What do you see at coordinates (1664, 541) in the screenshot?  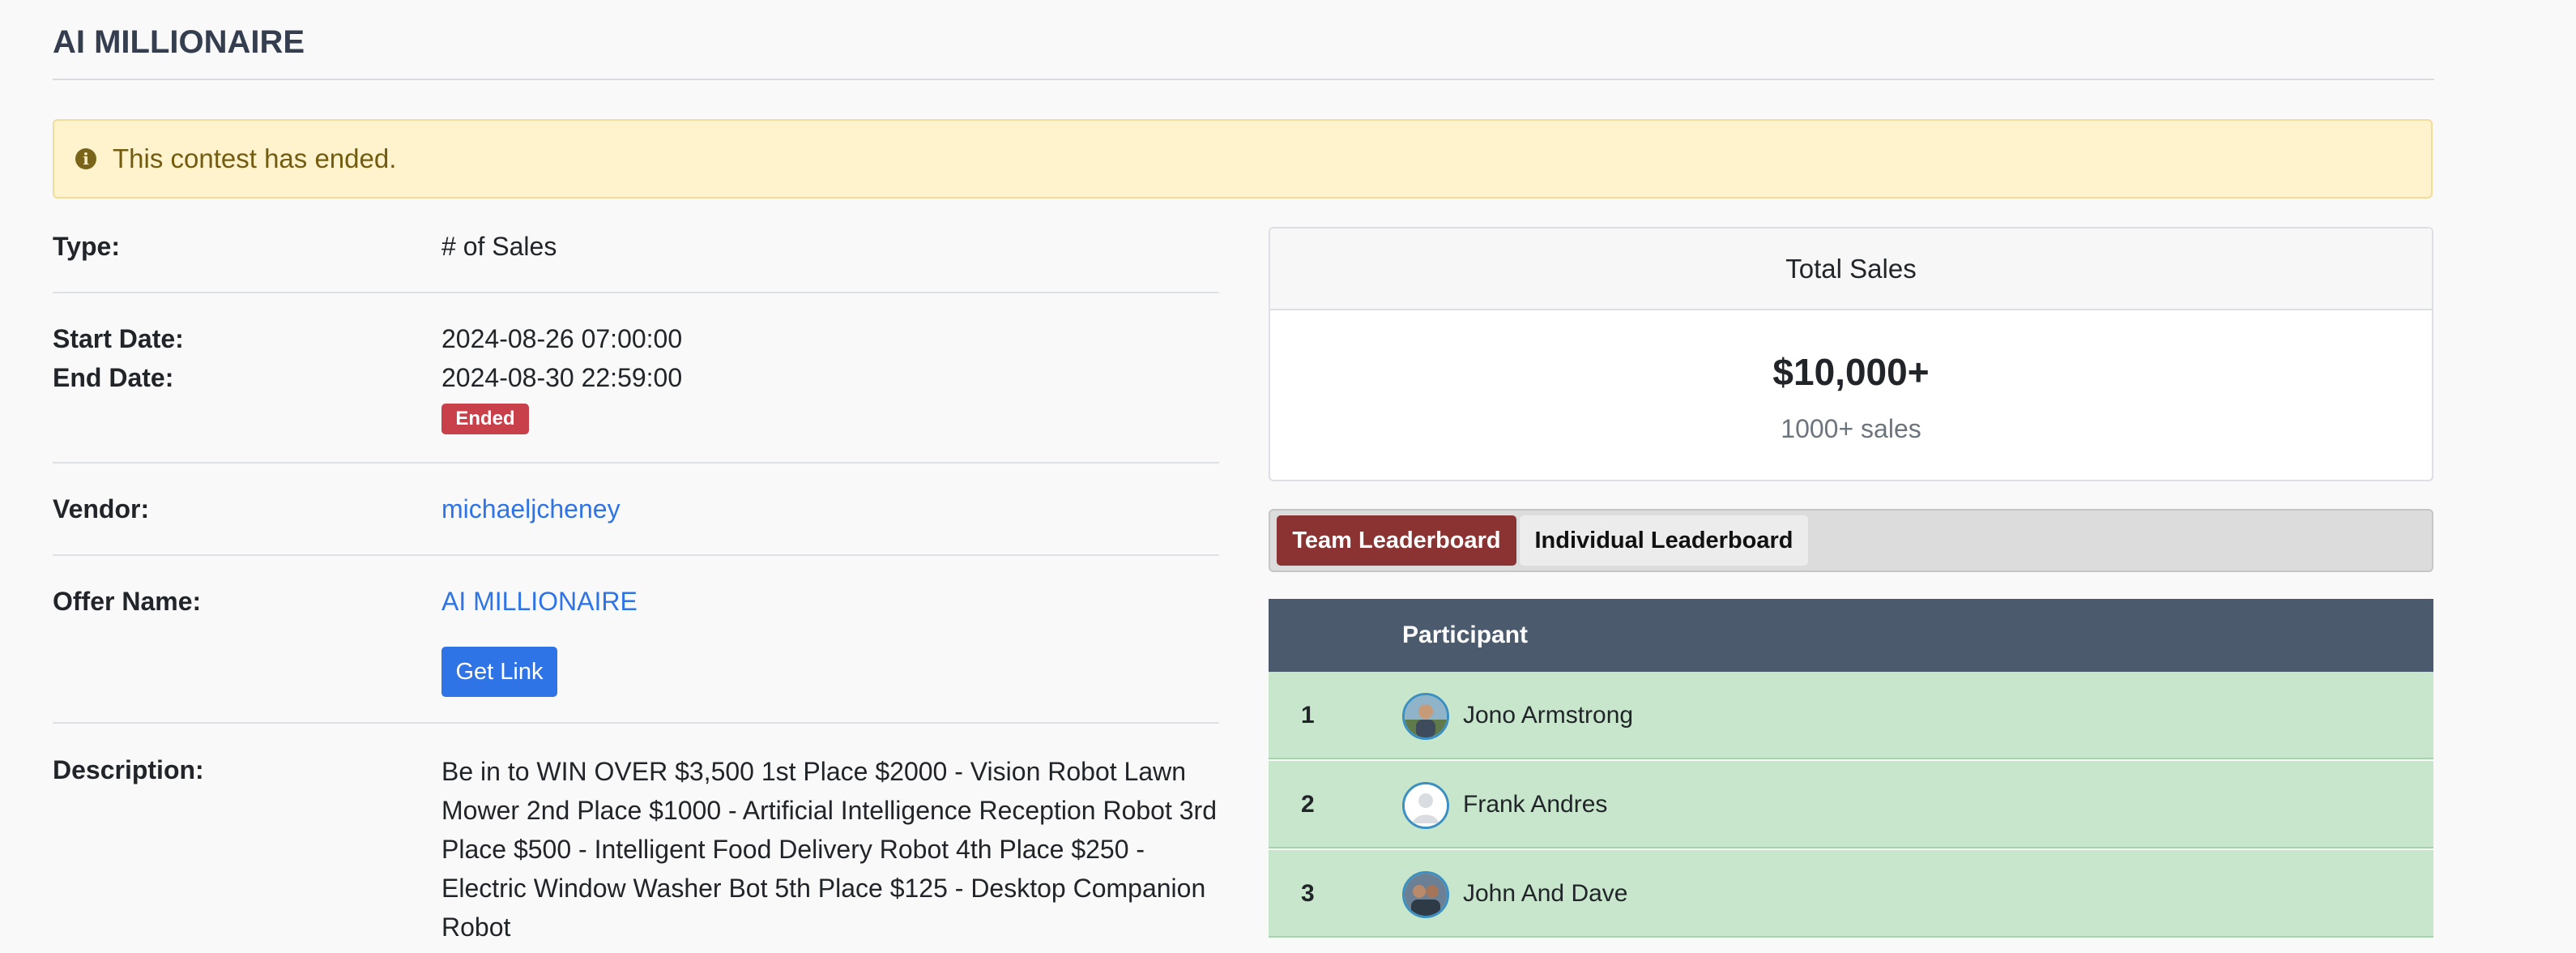 I see `tab-individual-leaderboard: Individual Leaderboard` at bounding box center [1664, 541].